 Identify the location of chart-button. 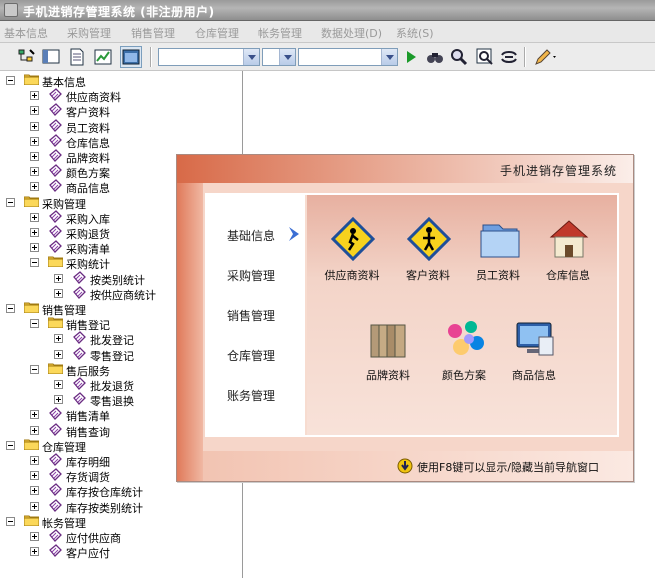
(103, 57).